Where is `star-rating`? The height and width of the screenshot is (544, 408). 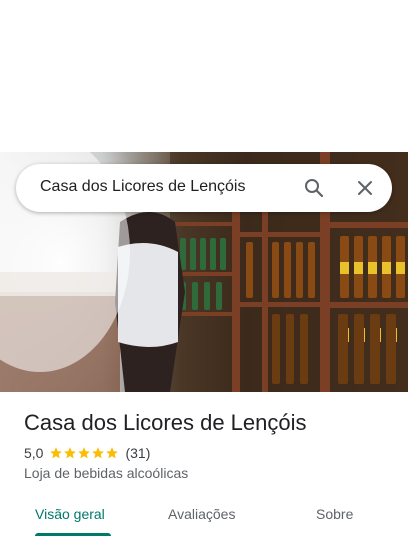
star-rating is located at coordinates (84, 453).